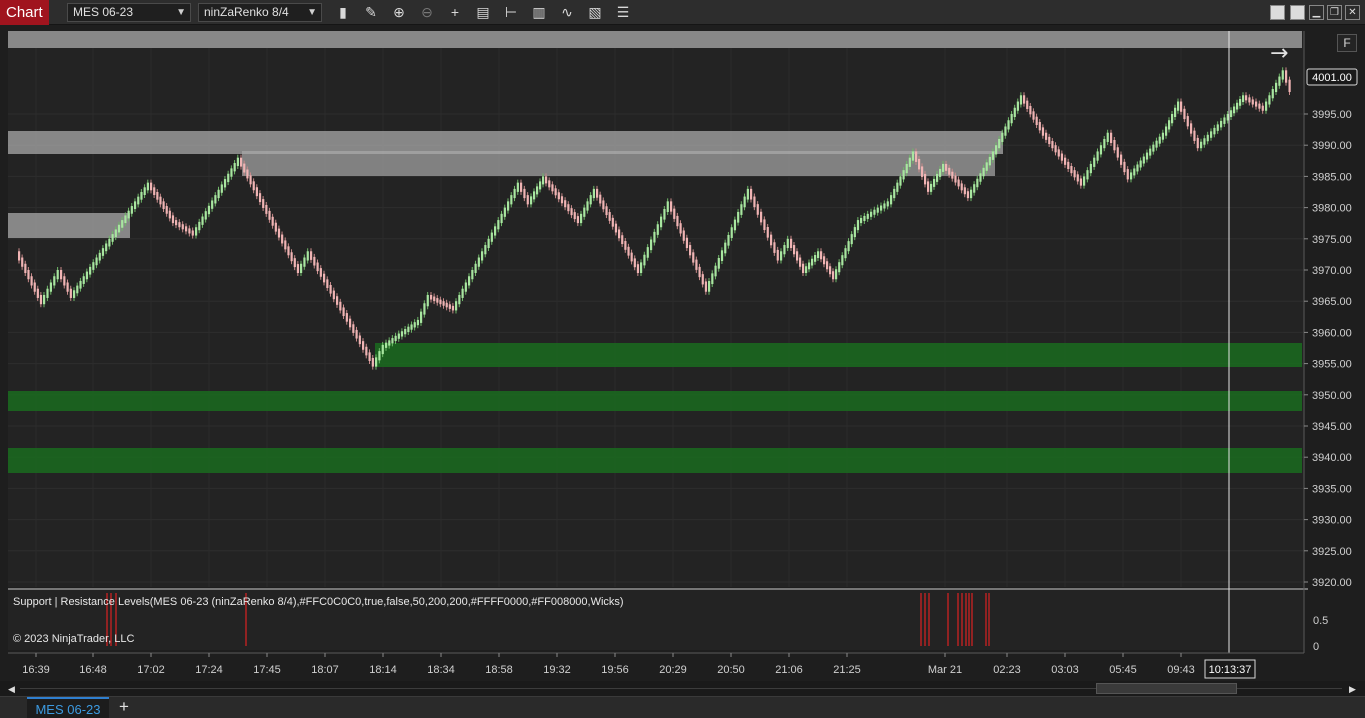  Describe the element at coordinates (1352, 689) in the screenshot. I see `scroll-right-icon: ▶` at that location.